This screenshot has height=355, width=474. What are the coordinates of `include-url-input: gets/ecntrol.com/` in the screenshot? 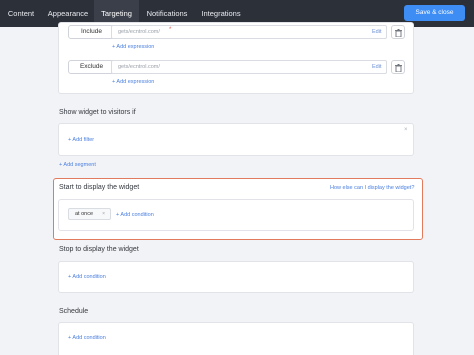 It's located at (249, 32).